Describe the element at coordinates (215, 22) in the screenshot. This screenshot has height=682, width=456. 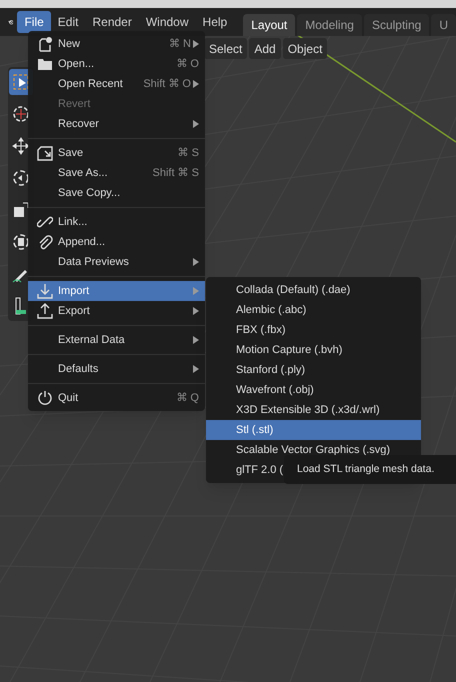
I see `menu-item: Help` at that location.